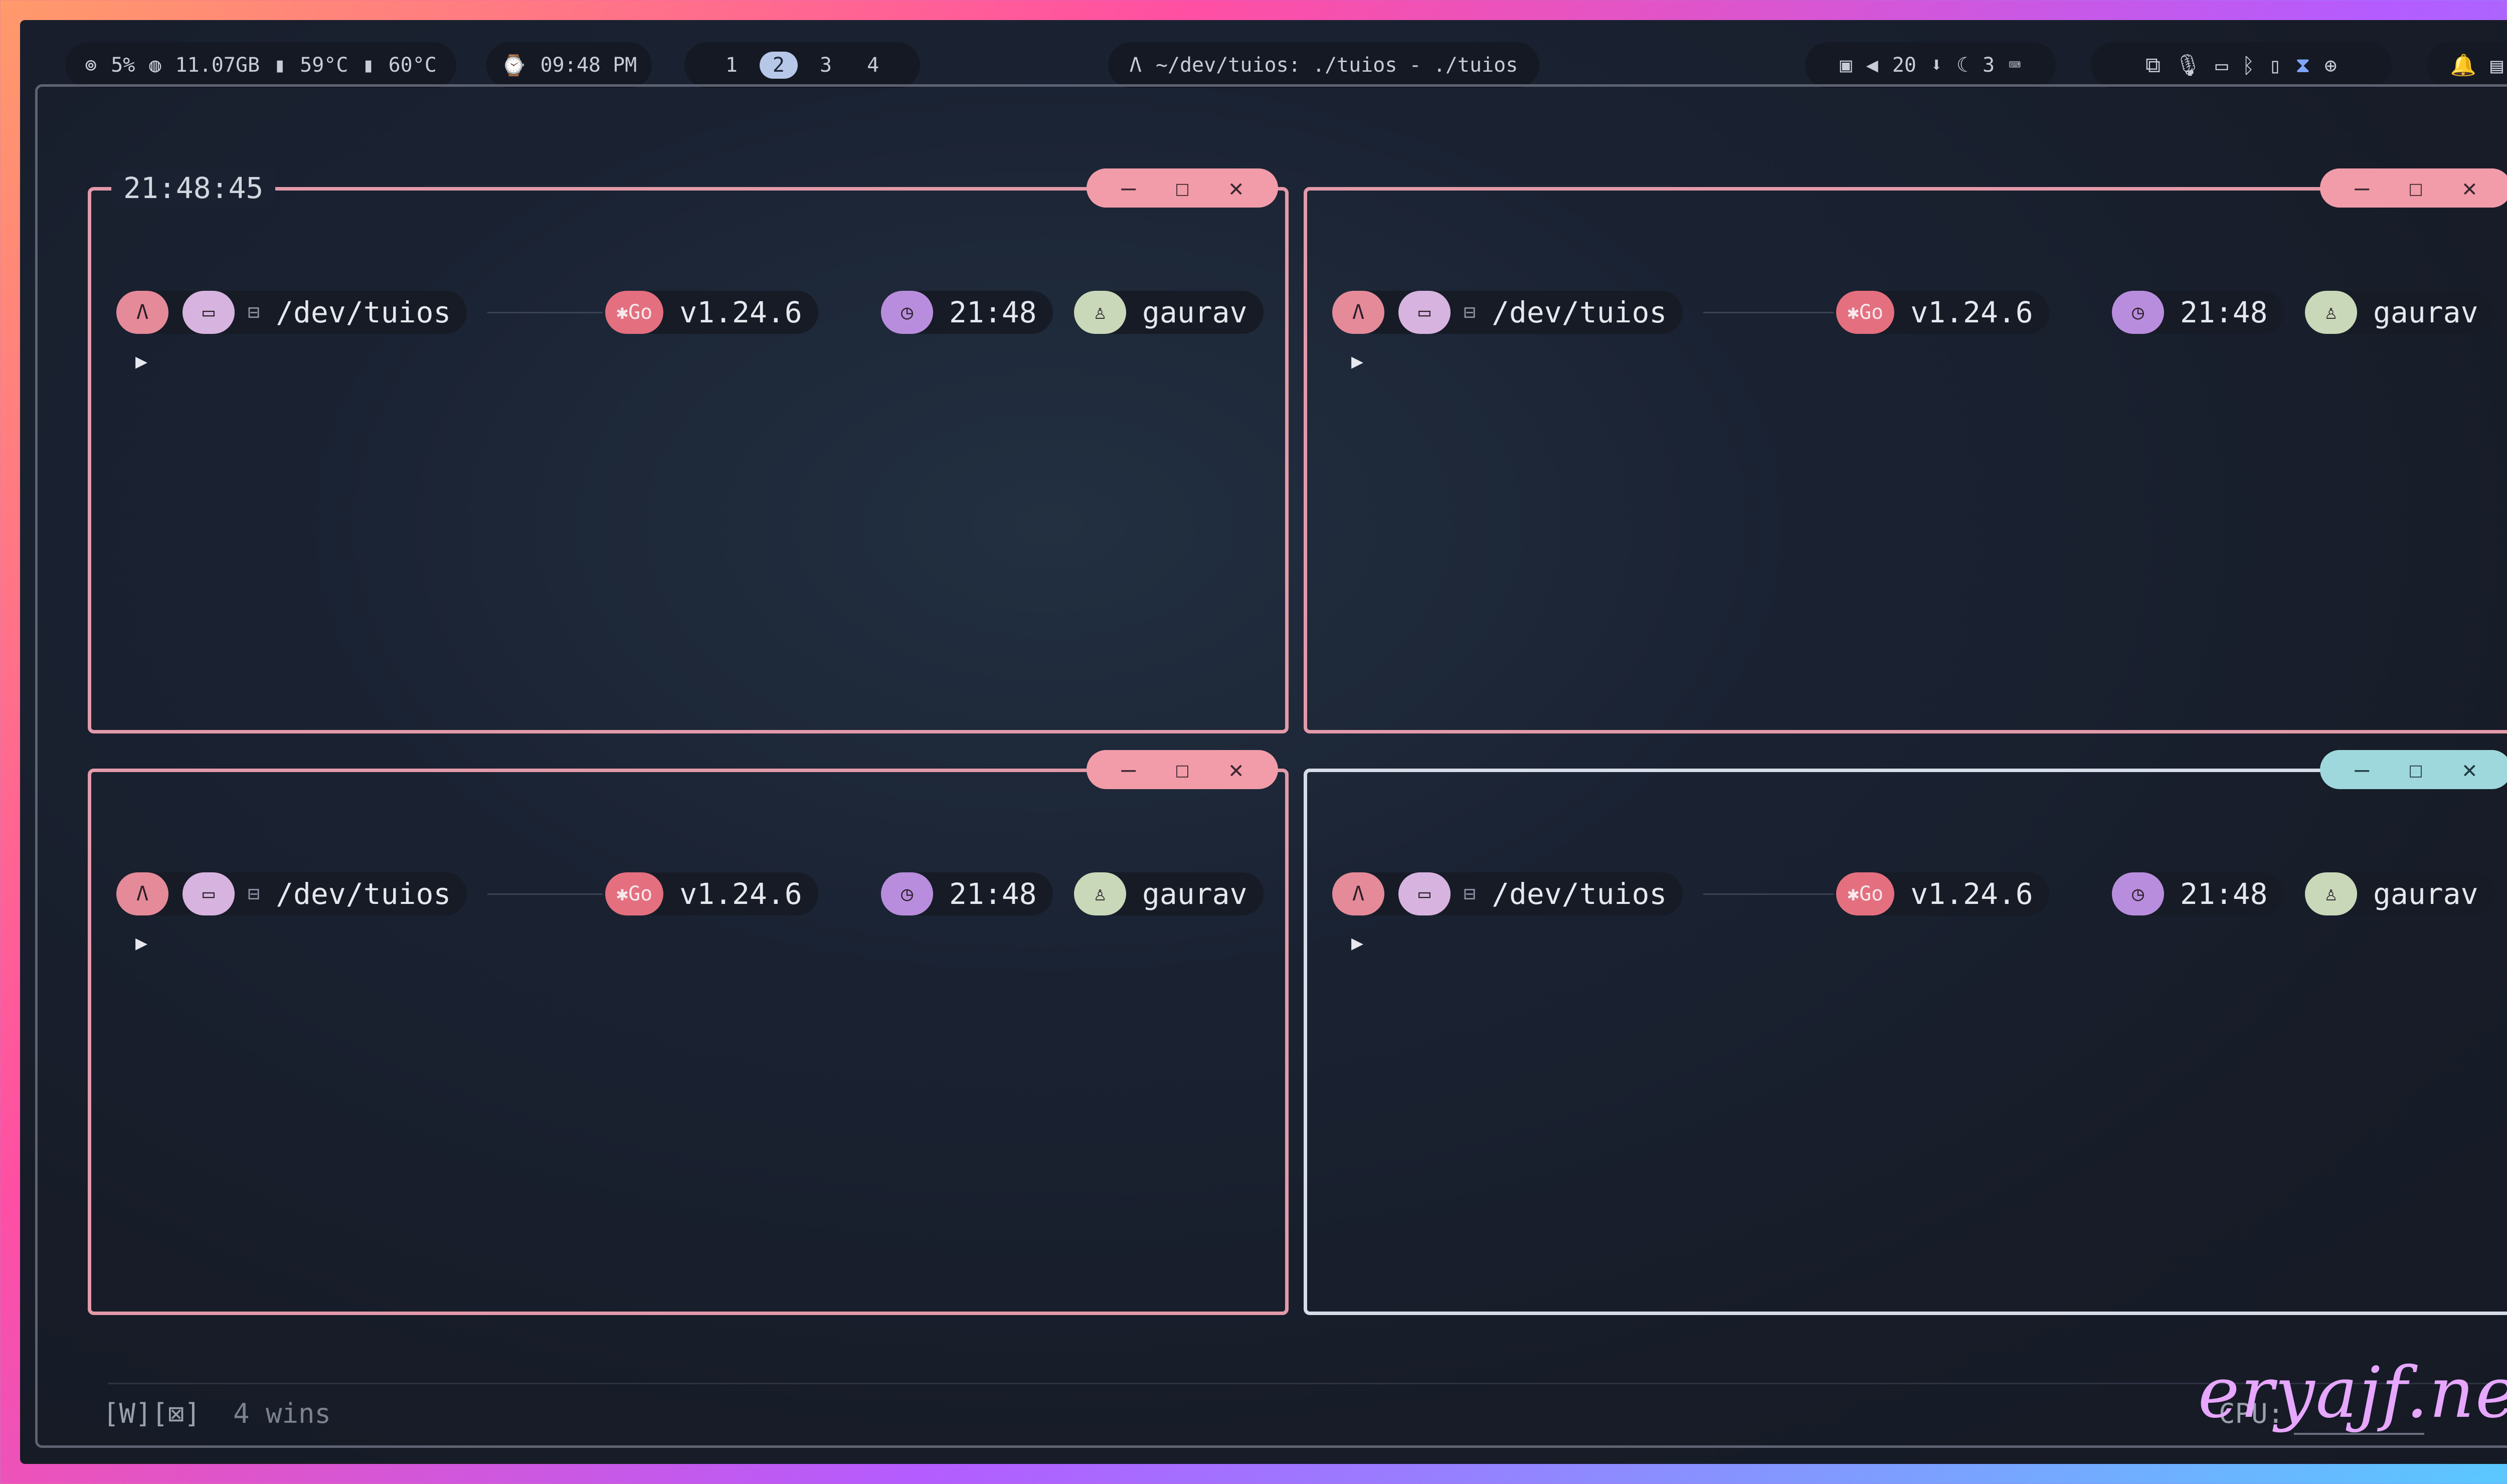  Describe the element at coordinates (907, 893) in the screenshot. I see `clock-icon: ◷` at that location.